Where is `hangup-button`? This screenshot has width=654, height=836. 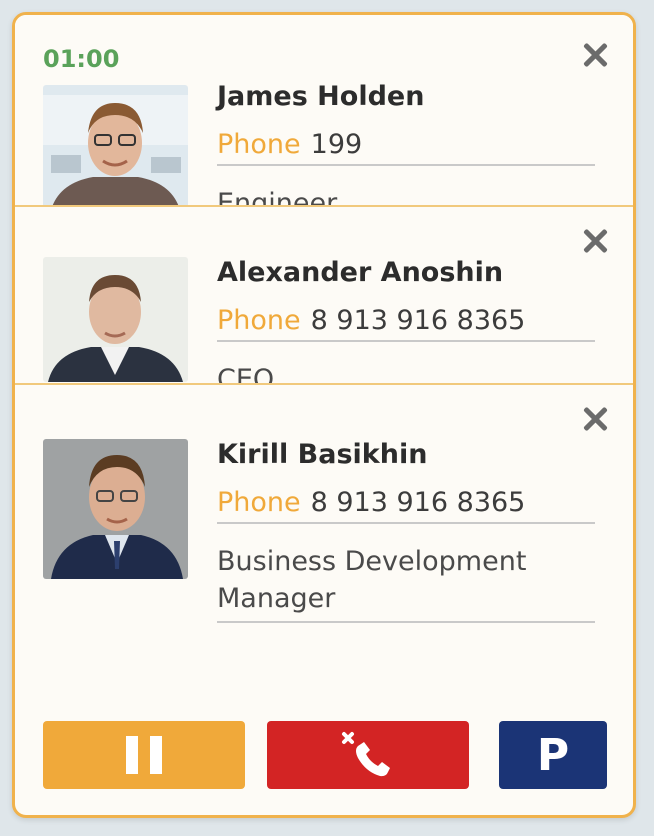
hangup-button is located at coordinates (368, 755).